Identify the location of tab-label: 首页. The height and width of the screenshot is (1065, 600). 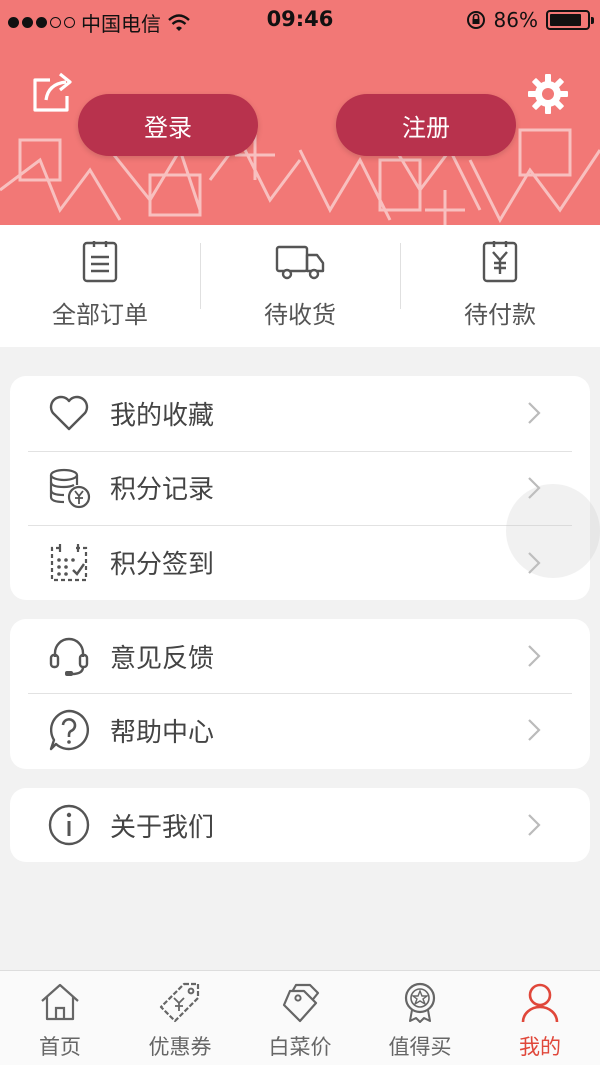
(60, 1047).